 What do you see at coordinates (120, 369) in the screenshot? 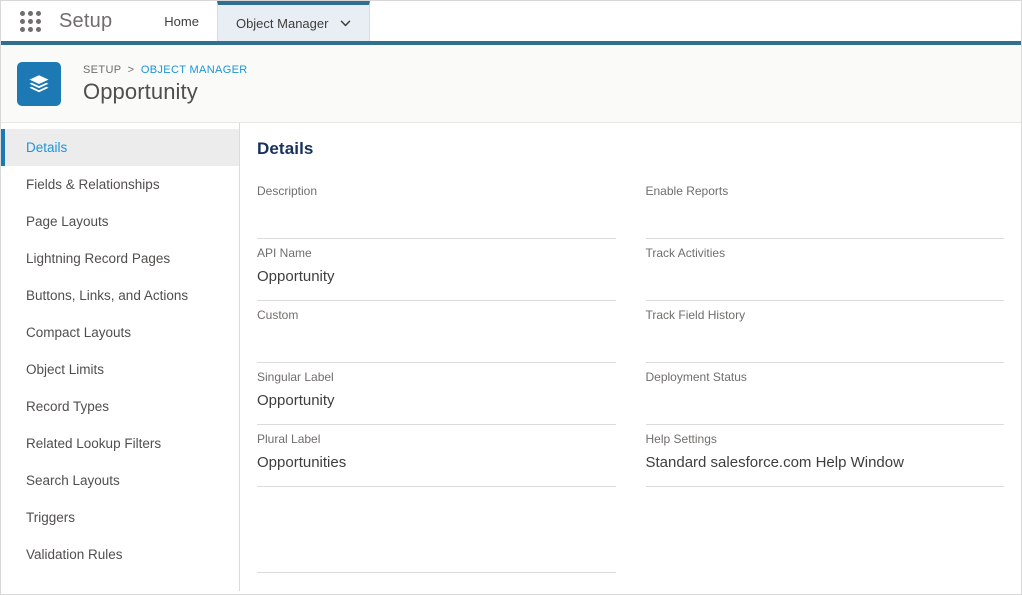
I see `sidebar-item-object-limits: Object Limits` at bounding box center [120, 369].